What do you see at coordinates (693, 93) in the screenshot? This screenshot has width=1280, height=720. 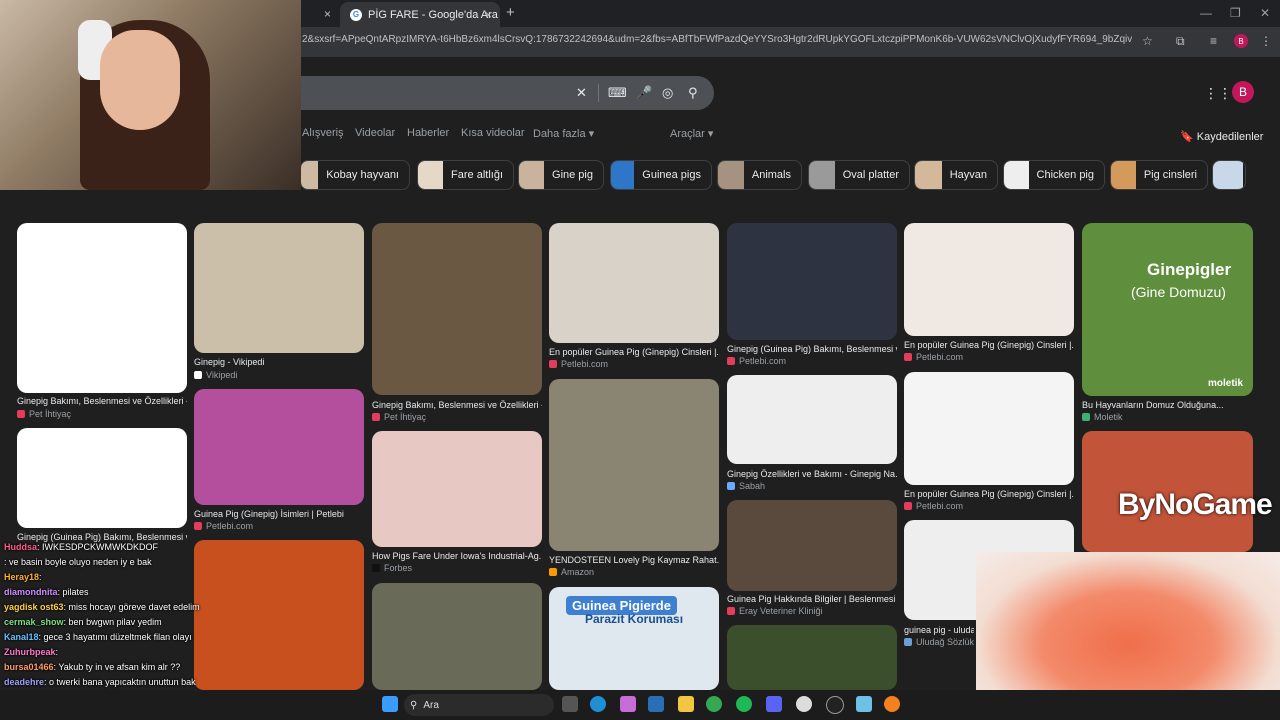 I see `search-icon: ⚲` at bounding box center [693, 93].